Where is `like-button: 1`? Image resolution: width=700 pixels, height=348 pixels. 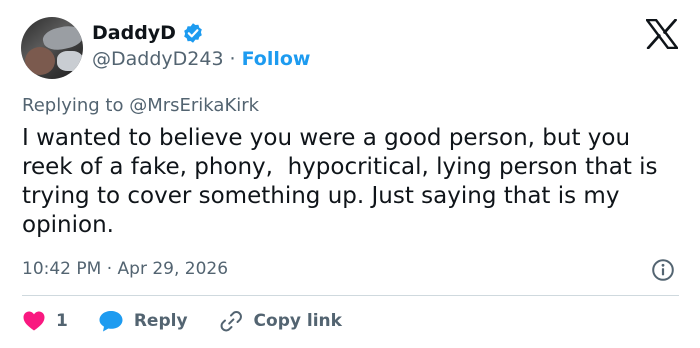
like-button: 1 is located at coordinates (45, 321).